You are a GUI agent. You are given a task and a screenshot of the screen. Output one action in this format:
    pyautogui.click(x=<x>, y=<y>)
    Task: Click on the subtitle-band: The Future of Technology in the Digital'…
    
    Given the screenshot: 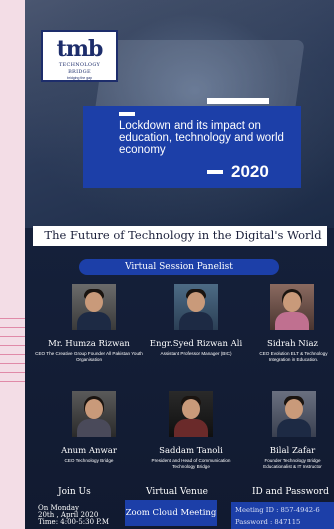 What is the action you would take?
    pyautogui.click(x=180, y=236)
    